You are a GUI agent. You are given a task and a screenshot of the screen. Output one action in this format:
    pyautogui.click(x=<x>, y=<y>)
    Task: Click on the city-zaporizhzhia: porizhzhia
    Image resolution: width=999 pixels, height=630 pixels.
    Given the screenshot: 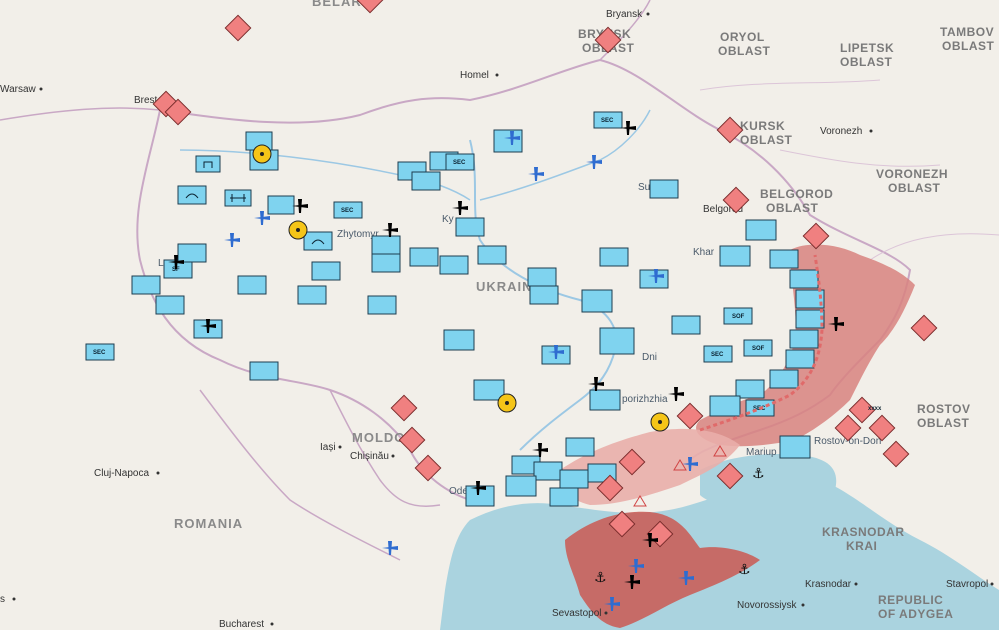 What is the action you would take?
    pyautogui.click(x=645, y=399)
    